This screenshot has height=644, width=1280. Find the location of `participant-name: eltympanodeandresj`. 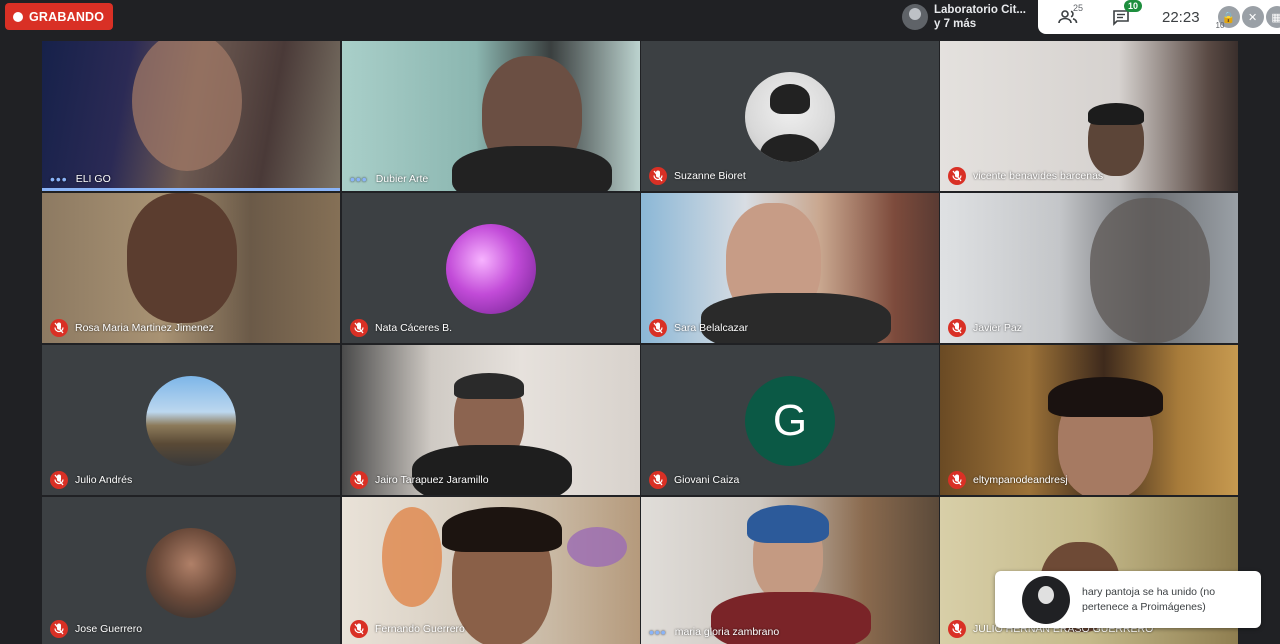

participant-name: eltympanodeandresj is located at coordinates (1020, 480).